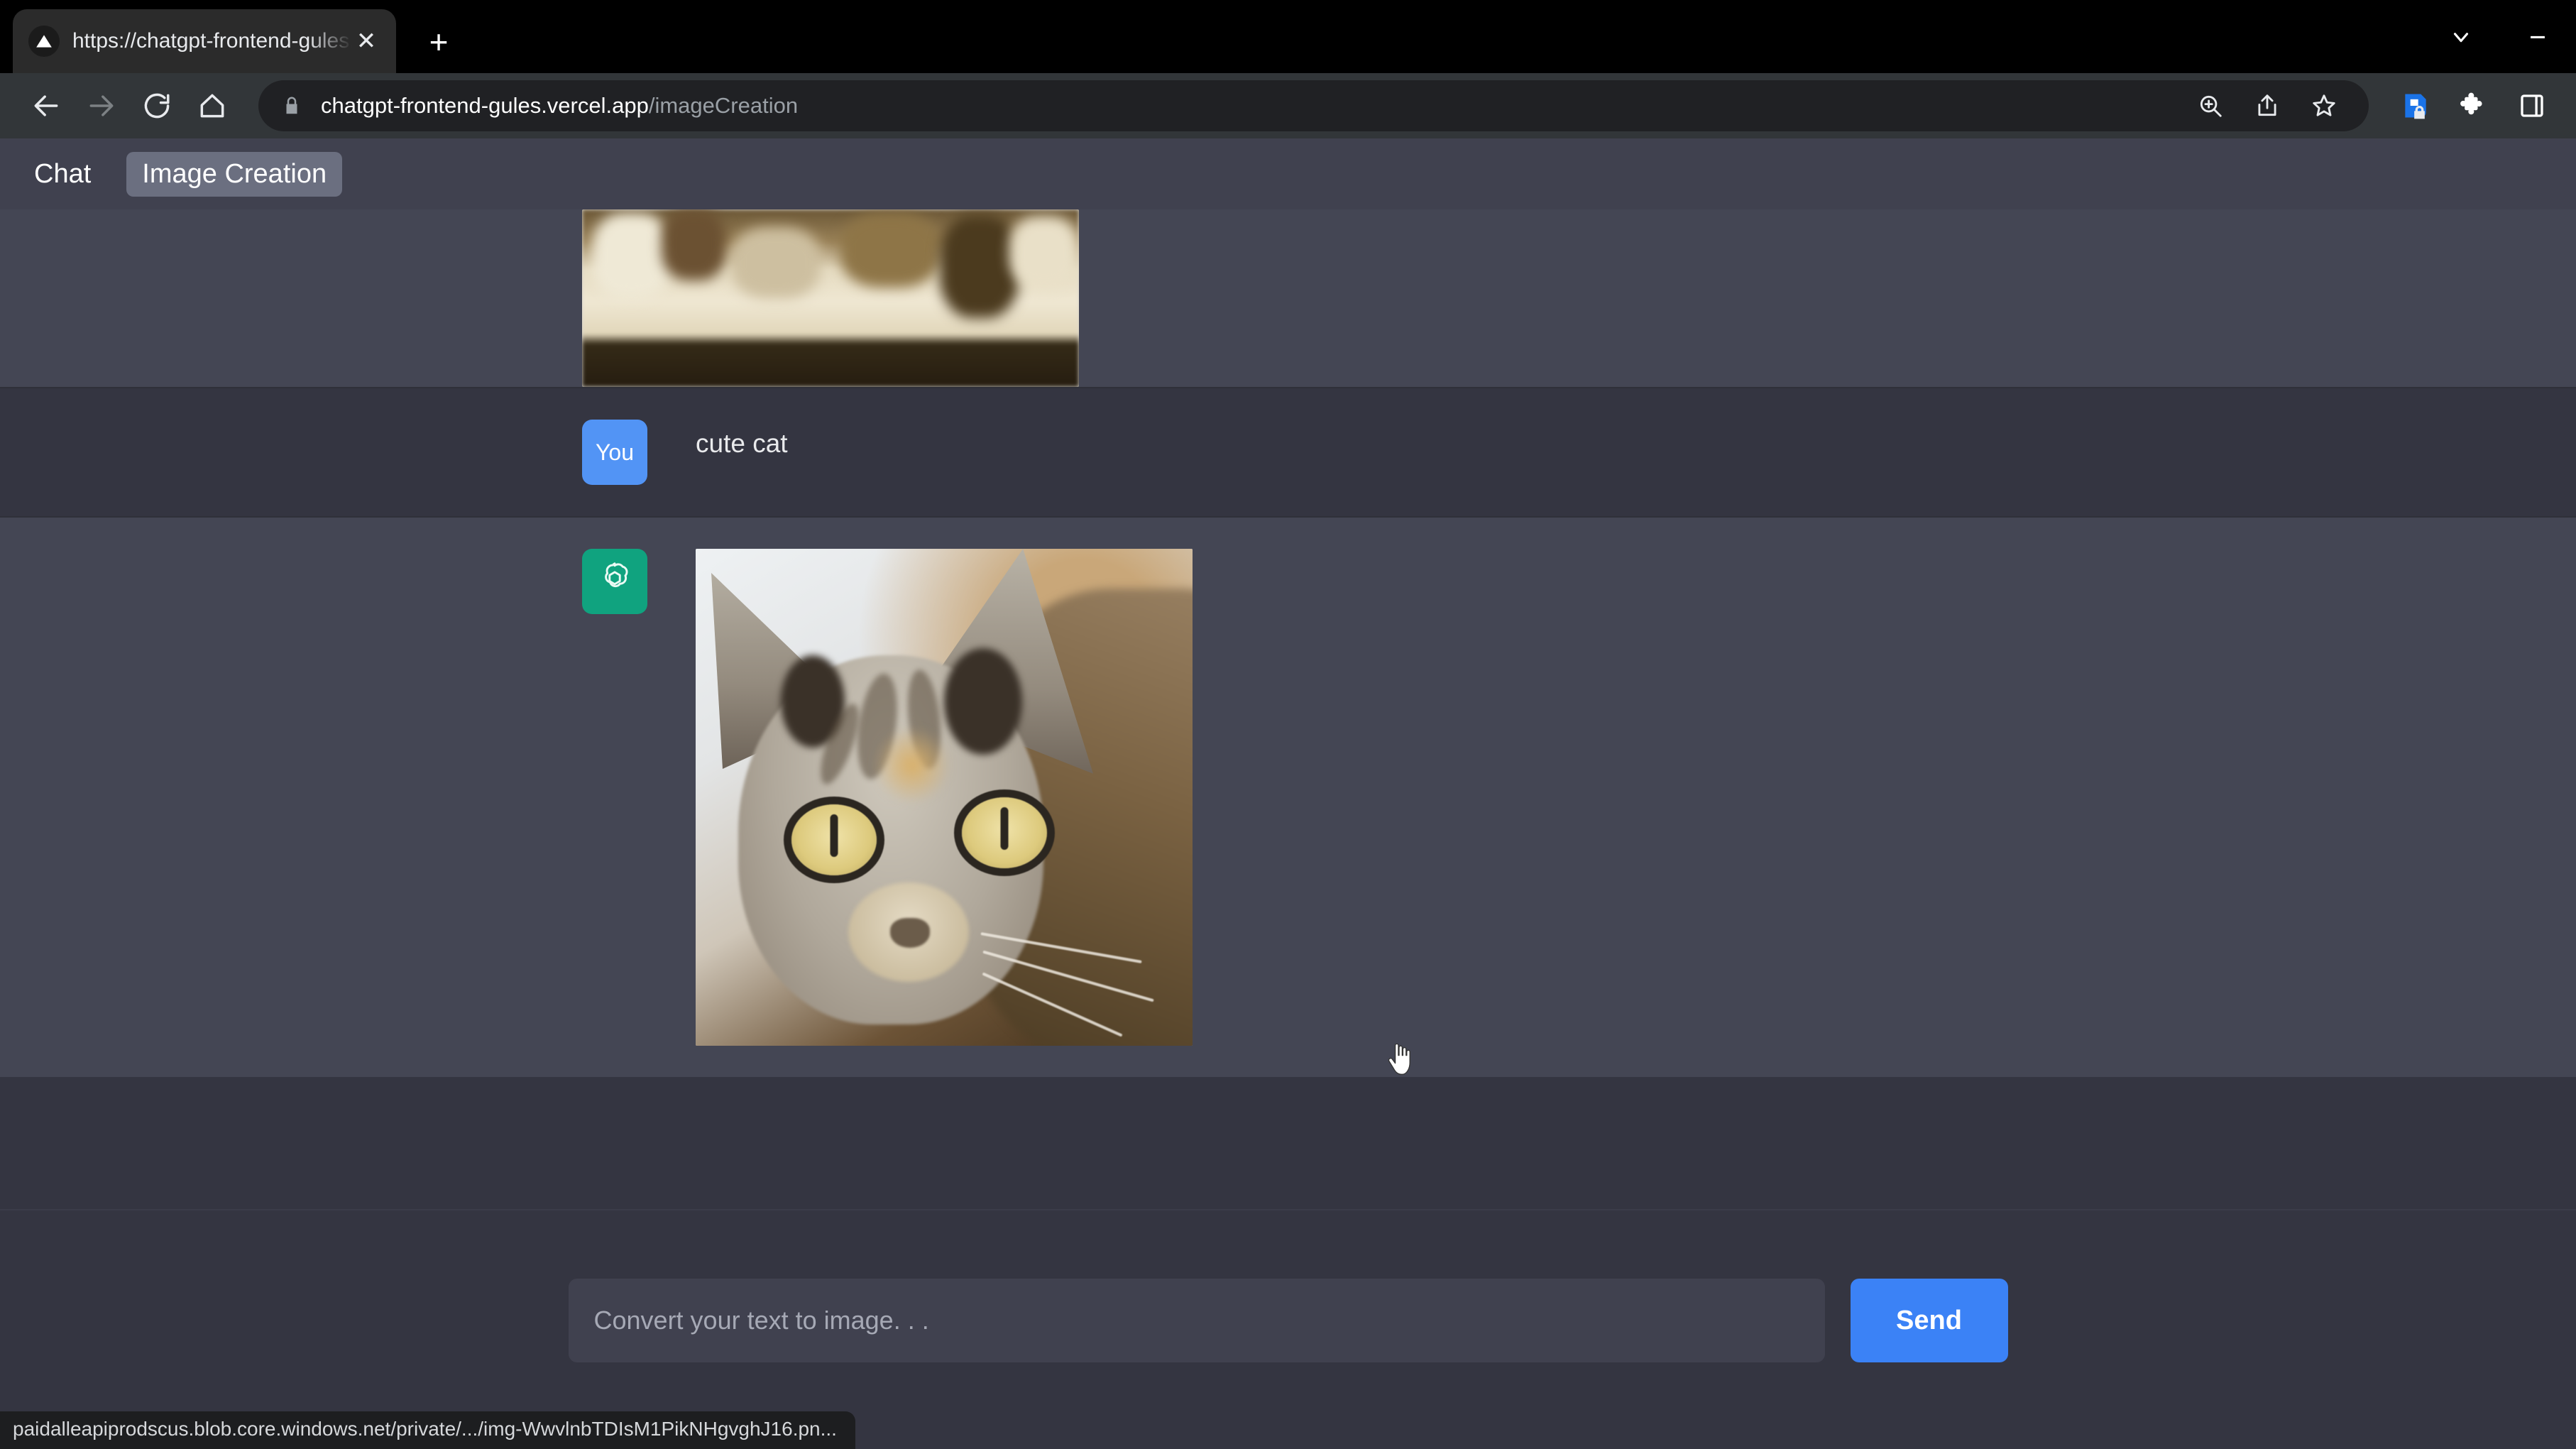 This screenshot has height=1449, width=2576. I want to click on avatar-you: You, so click(614, 452).